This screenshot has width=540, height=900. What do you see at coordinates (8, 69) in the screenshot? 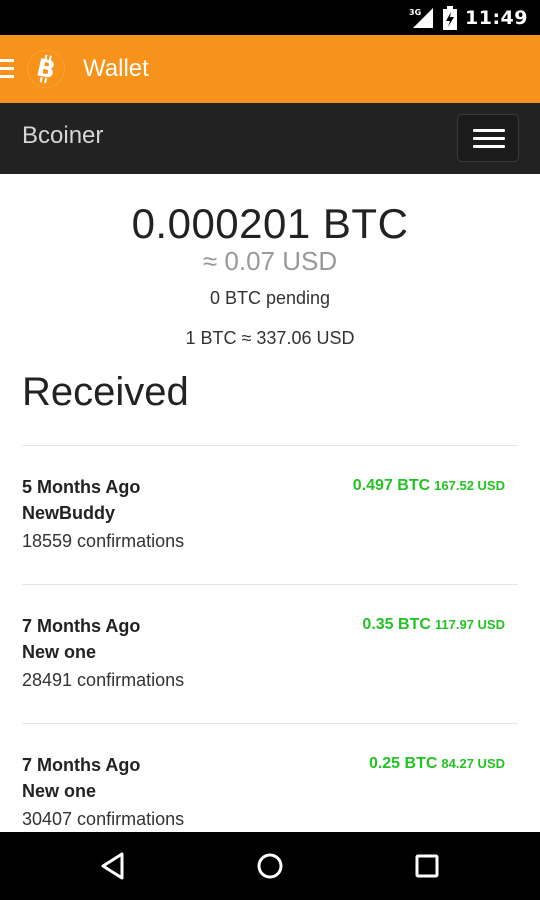
I see `menu-icon` at bounding box center [8, 69].